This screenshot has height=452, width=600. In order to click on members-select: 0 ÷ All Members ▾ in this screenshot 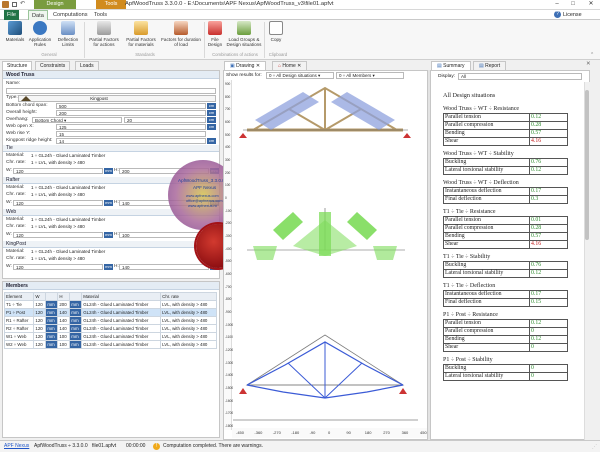, I will do `click(370, 75)`.